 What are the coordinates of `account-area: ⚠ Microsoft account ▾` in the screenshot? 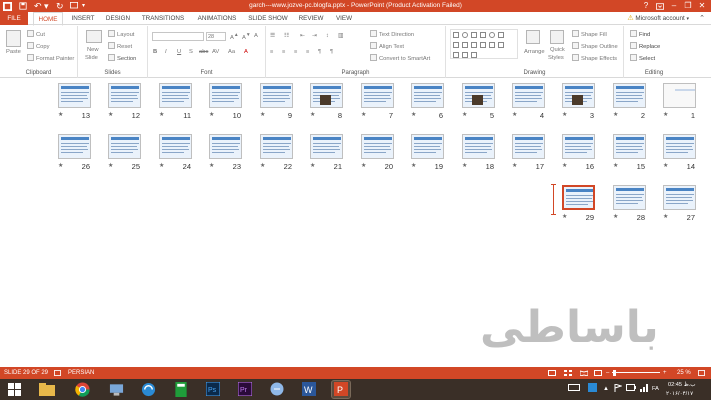 It's located at (658, 19).